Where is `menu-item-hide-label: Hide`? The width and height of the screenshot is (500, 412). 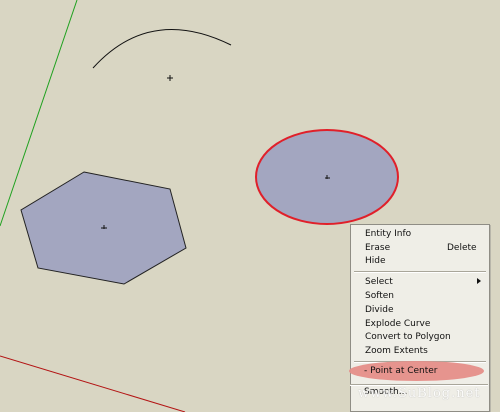
menu-item-hide-label: Hide is located at coordinates (375, 261).